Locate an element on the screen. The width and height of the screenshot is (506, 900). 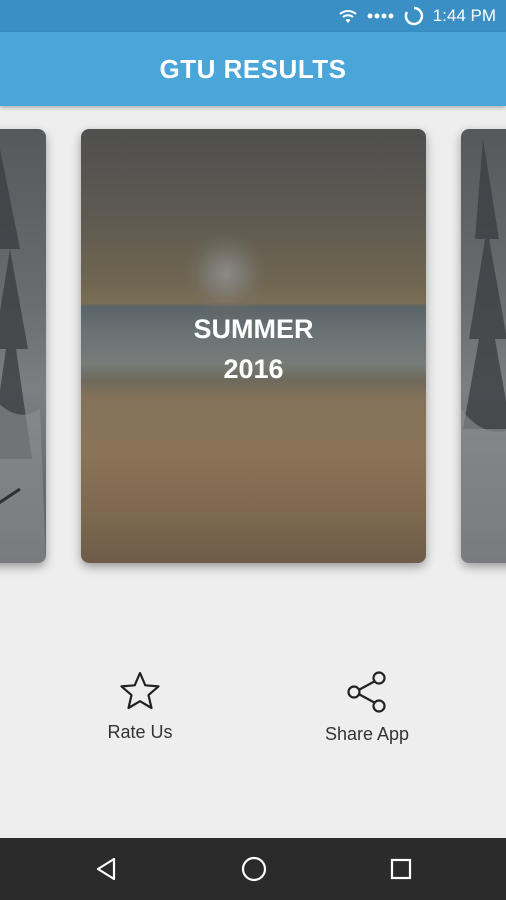
home-icon is located at coordinates (254, 869).